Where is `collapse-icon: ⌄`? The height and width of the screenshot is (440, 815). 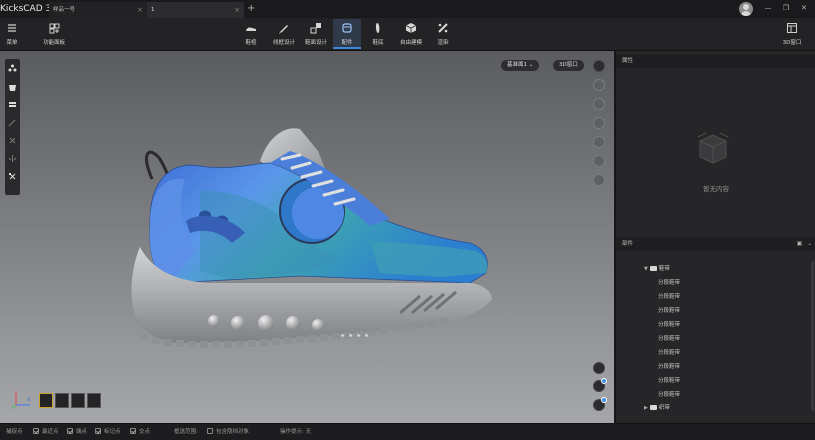
collapse-icon: ⌄ is located at coordinates (809, 244).